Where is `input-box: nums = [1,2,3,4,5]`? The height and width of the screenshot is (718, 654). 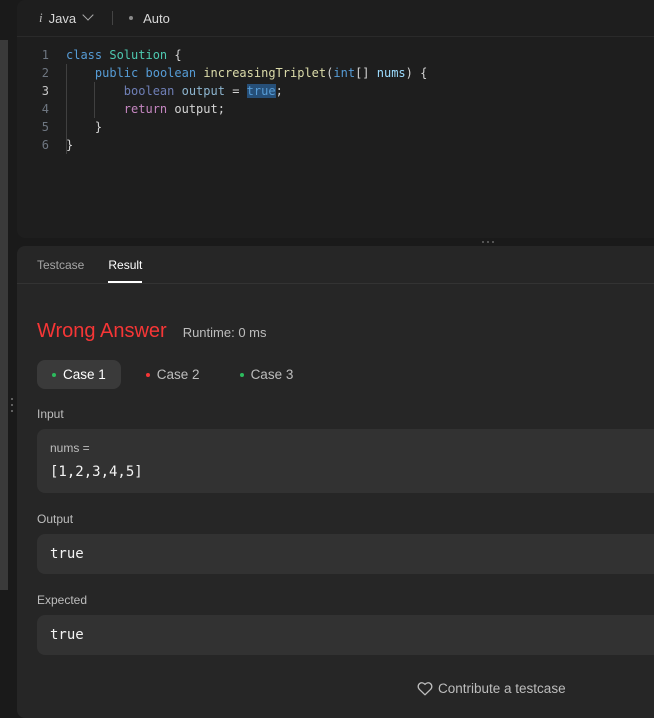 input-box: nums = [1,2,3,4,5] is located at coordinates (345, 461).